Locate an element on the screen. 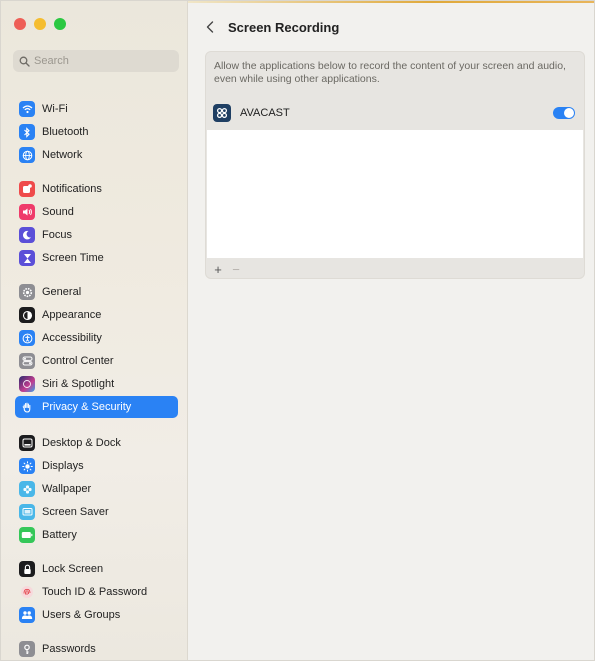 This screenshot has height=661, width=595. sidebar-item-label: Passwords is located at coordinates (69, 649).